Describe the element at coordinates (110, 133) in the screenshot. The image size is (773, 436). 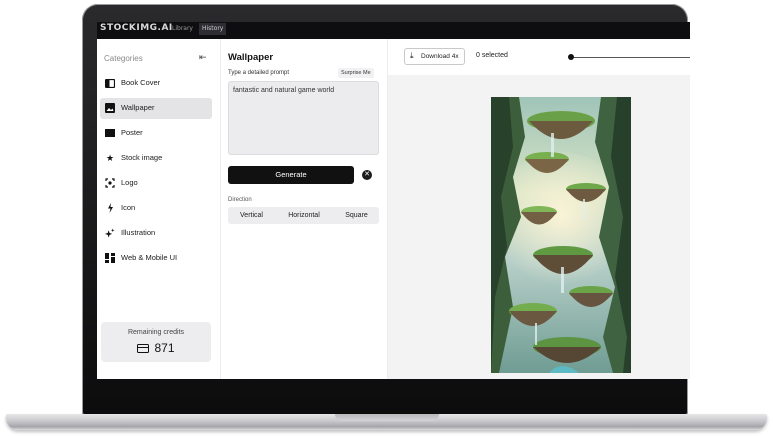
I see `poster-icon` at that location.